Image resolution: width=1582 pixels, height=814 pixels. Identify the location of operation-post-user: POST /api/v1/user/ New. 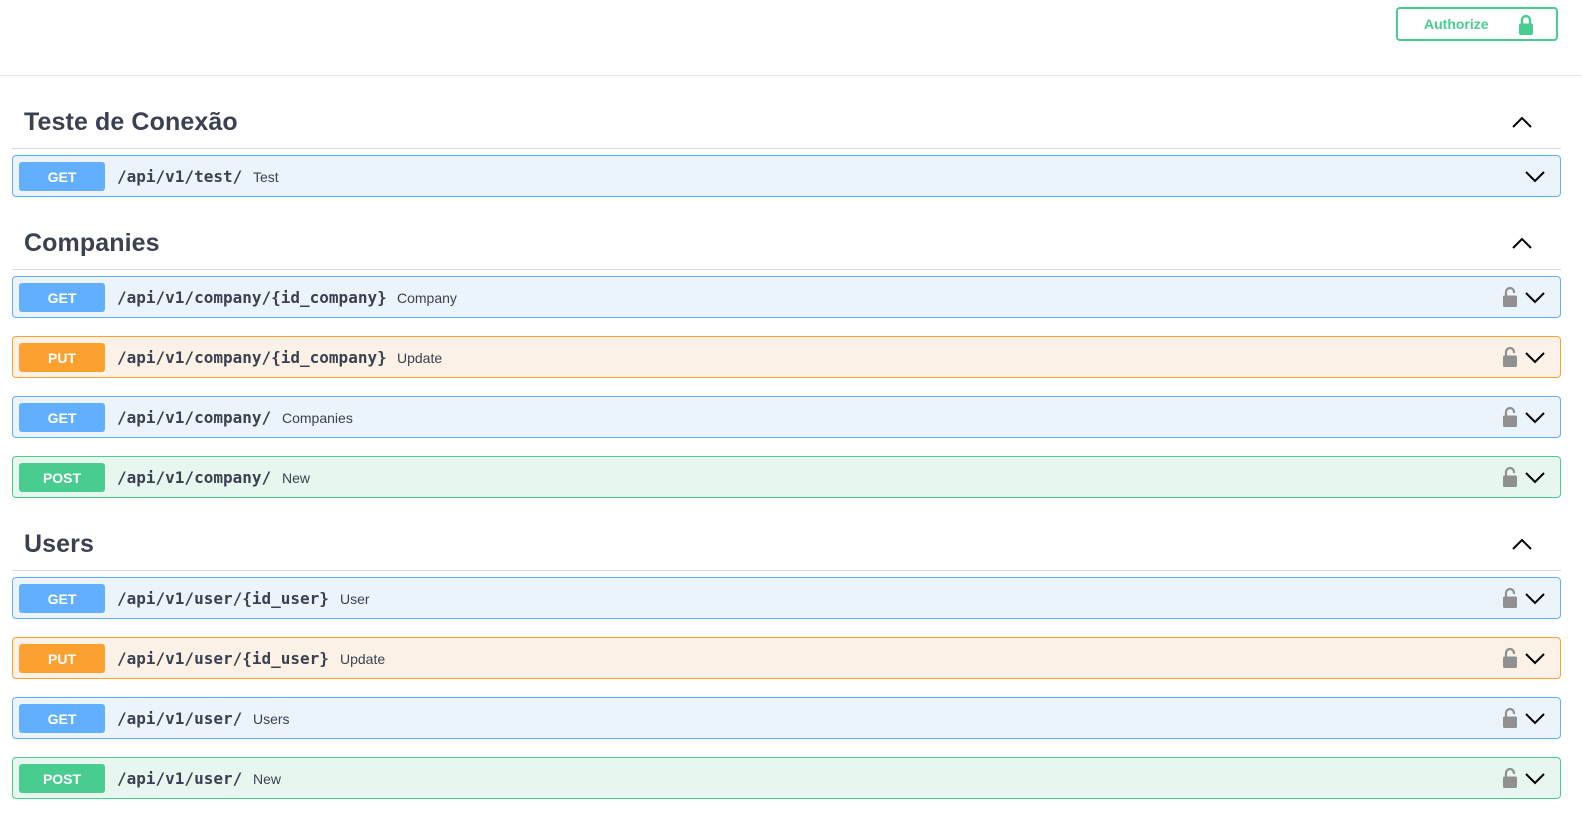
(786, 778).